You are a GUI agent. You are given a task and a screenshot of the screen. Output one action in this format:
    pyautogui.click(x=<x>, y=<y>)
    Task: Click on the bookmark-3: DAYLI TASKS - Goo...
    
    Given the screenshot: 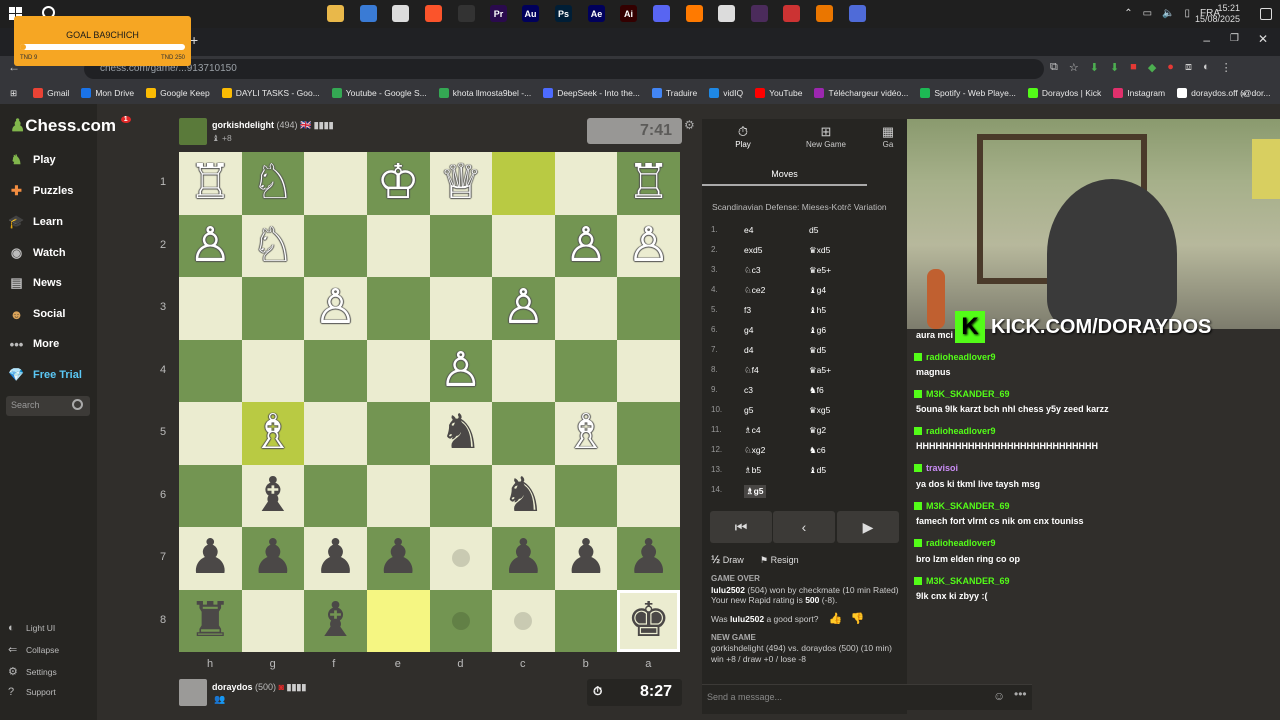 What is the action you would take?
    pyautogui.click(x=270, y=93)
    